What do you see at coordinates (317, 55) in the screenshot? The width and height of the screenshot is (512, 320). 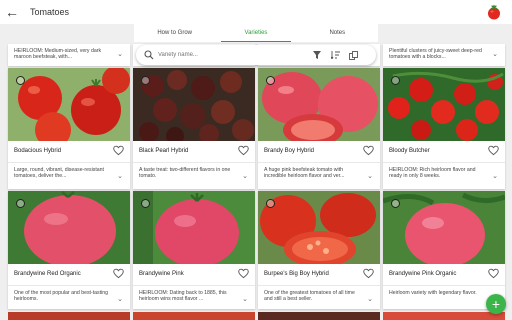 I see `filter-icon` at bounding box center [317, 55].